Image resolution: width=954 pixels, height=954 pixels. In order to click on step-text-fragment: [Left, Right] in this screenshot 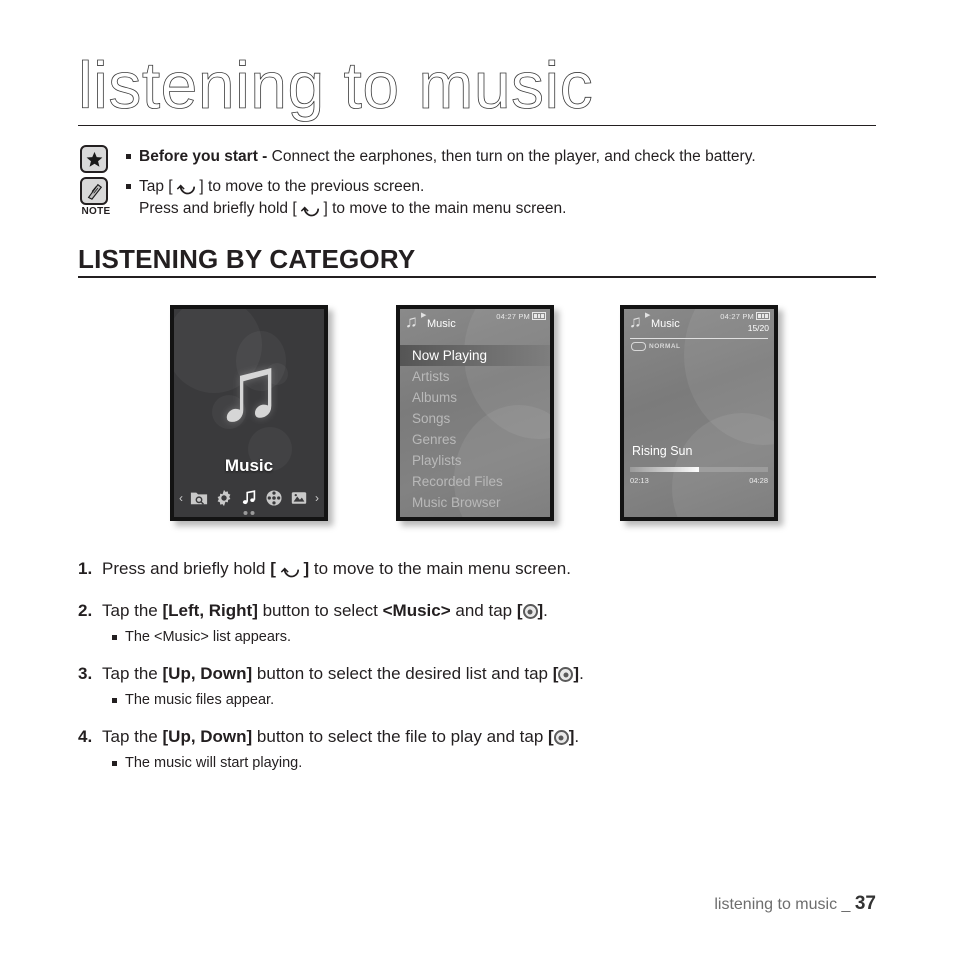, I will do `click(210, 610)`.